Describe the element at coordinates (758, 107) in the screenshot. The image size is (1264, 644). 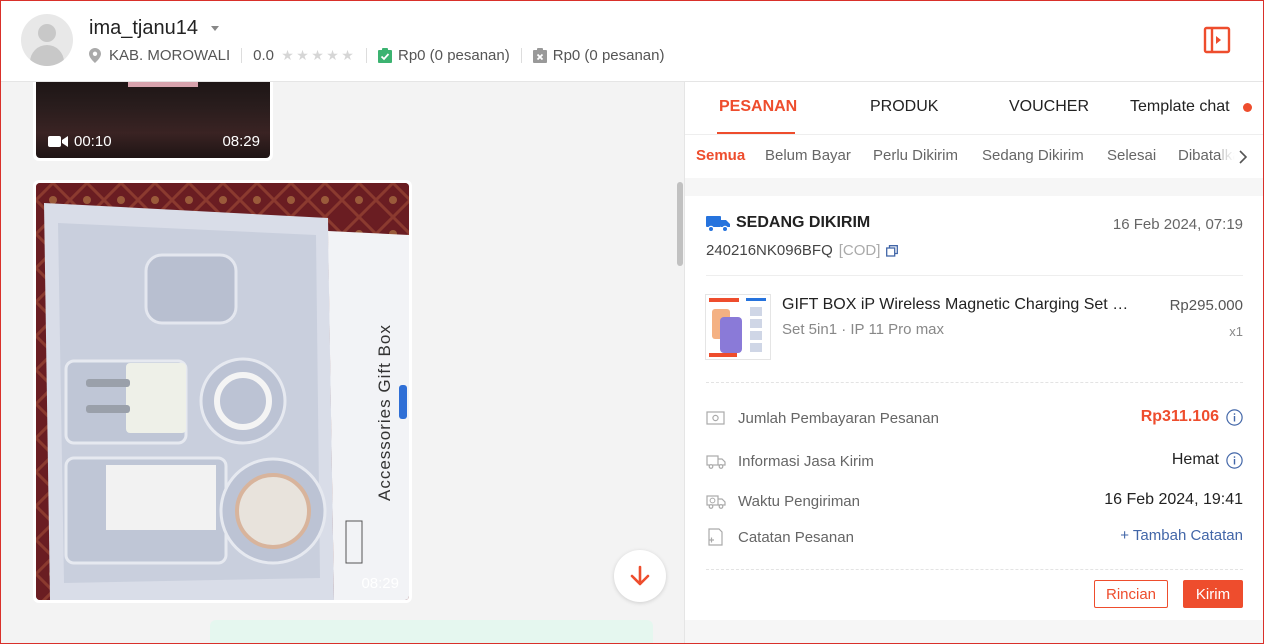
I see `tab-pesanan: PESANAN` at that location.